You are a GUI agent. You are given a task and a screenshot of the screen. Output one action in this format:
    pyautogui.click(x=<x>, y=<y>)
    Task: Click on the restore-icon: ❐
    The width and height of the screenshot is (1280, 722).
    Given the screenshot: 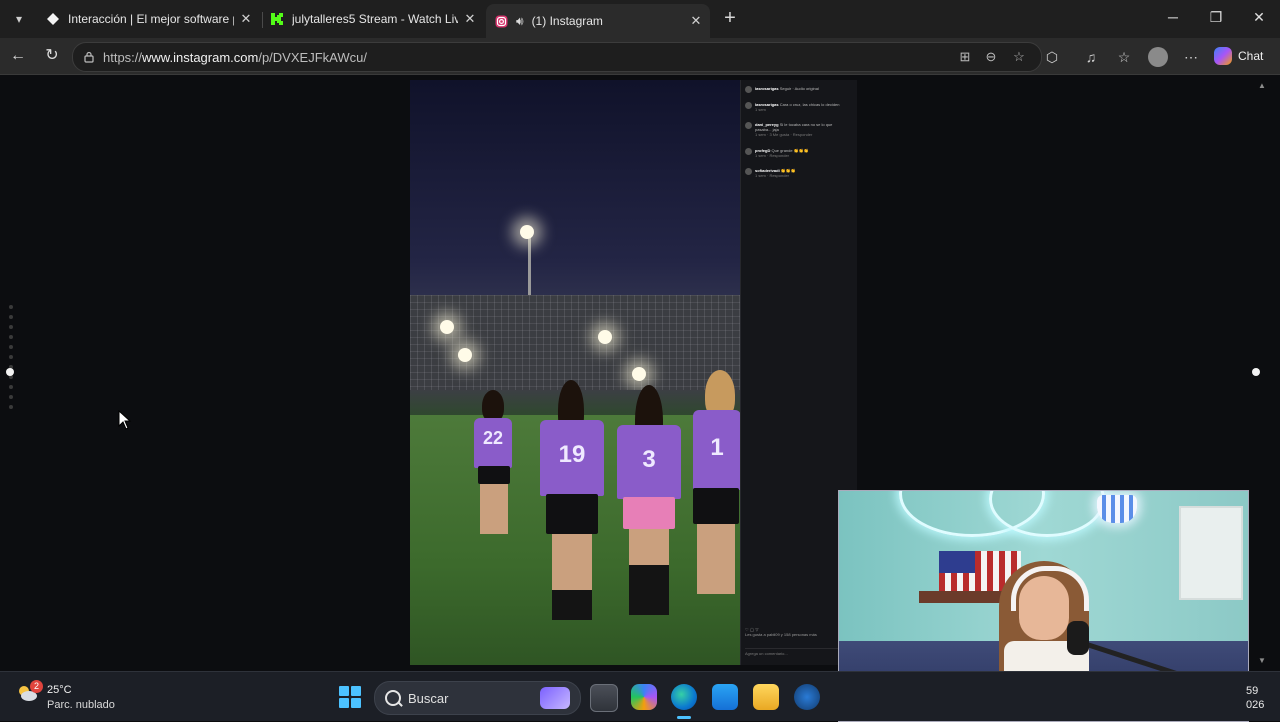 What is the action you would take?
    pyautogui.click(x=1216, y=17)
    